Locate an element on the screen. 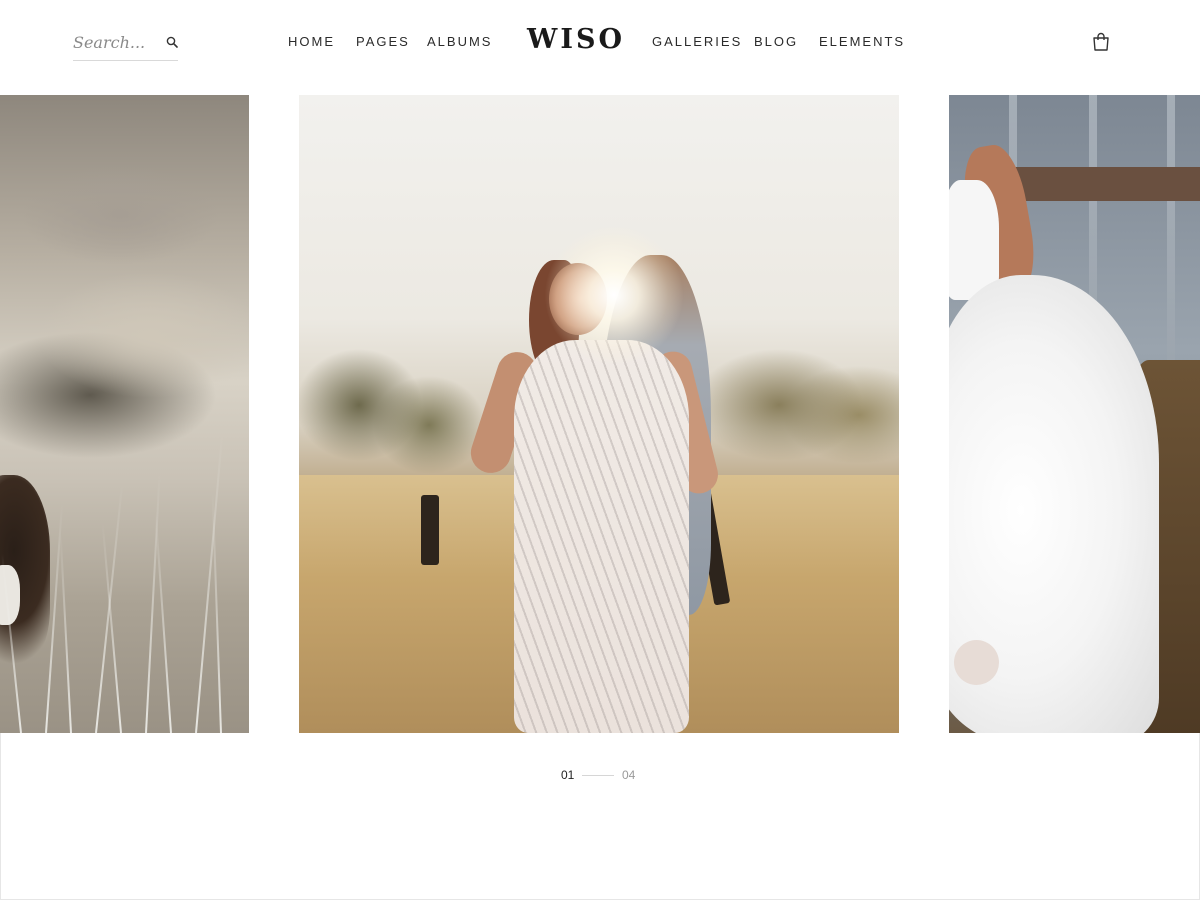 The image size is (1200, 900). nav-albums: ALBUMS is located at coordinates (459, 41).